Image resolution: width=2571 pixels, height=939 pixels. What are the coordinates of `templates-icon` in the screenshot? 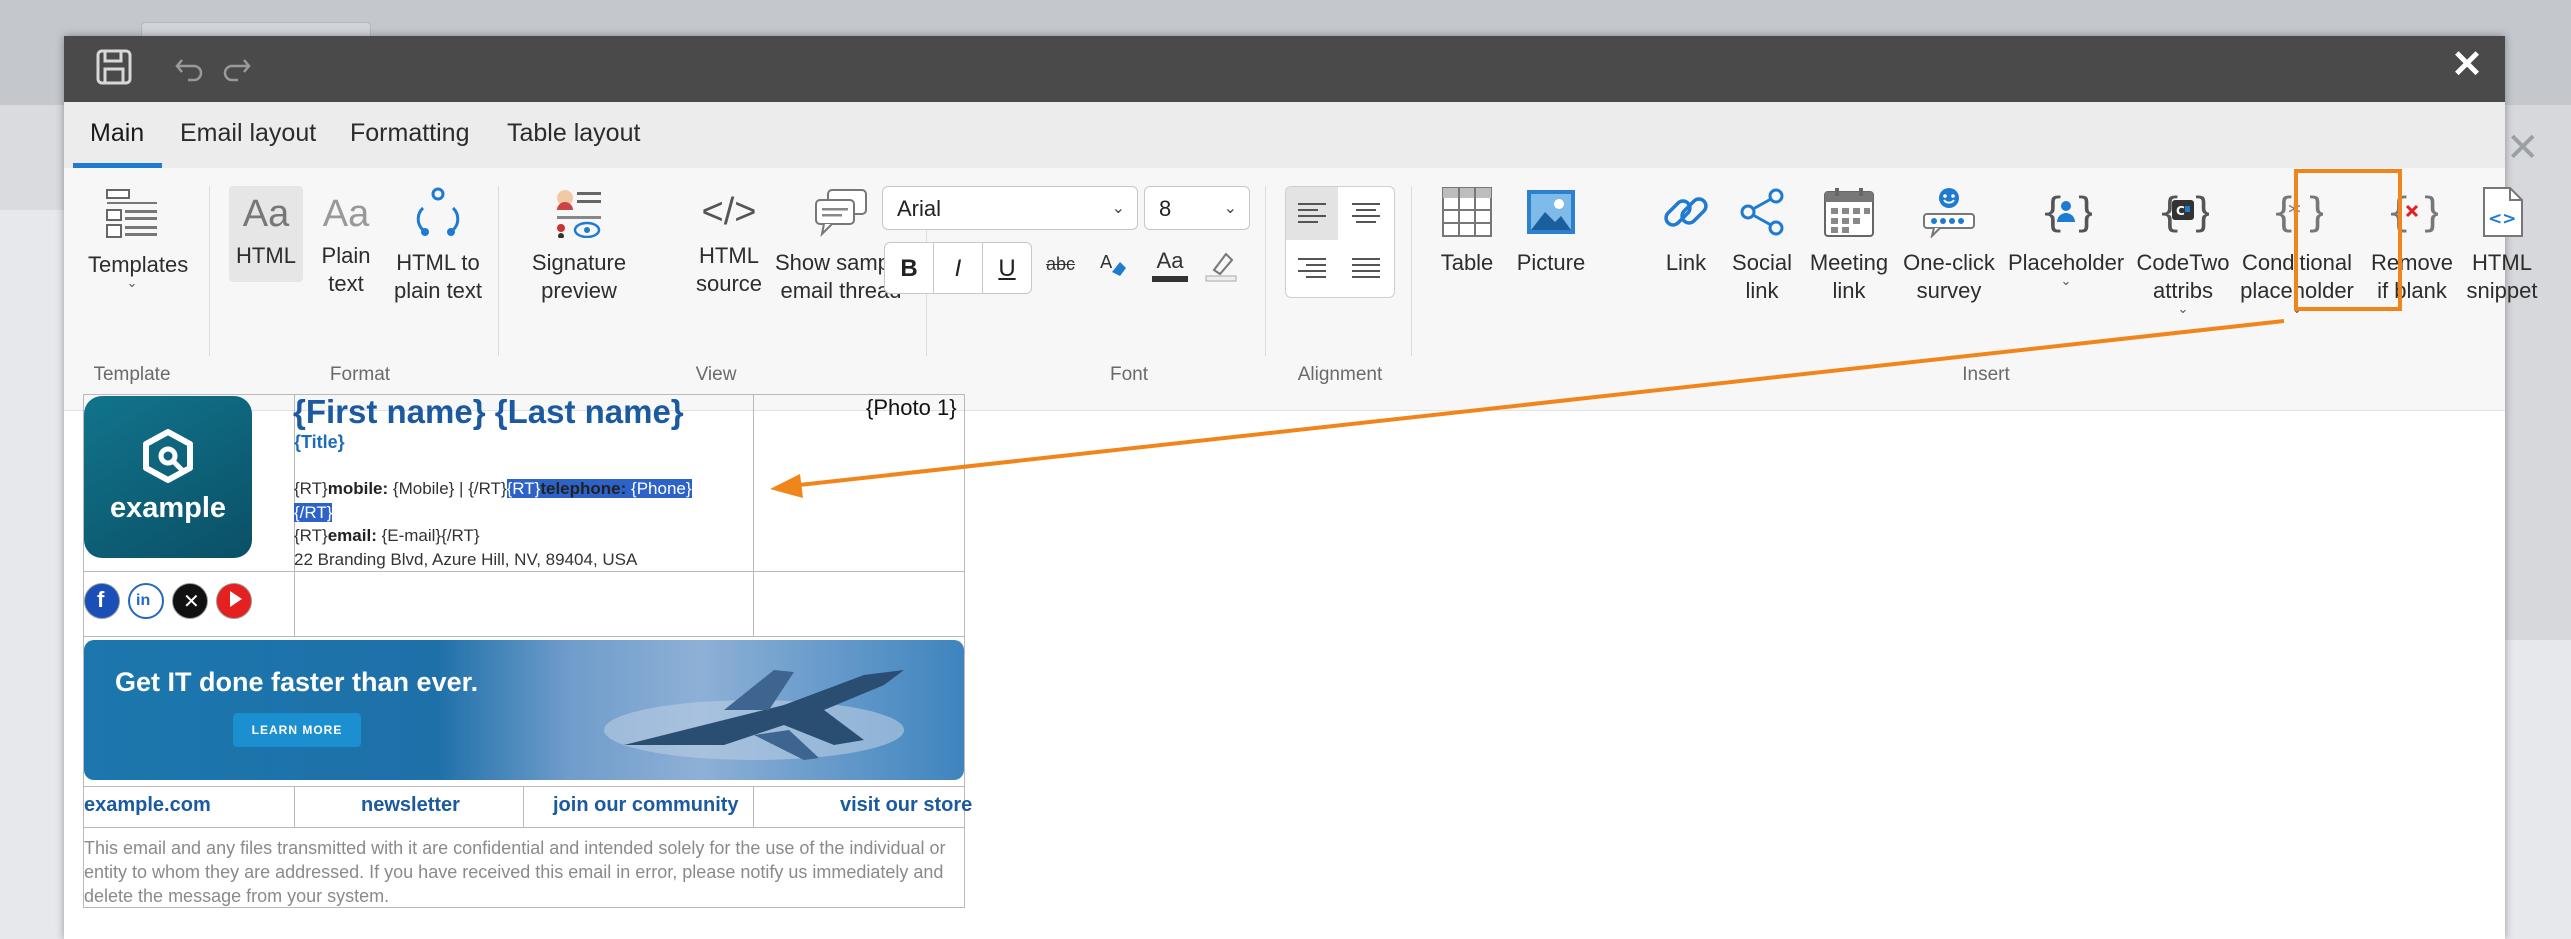 It's located at (132, 217).